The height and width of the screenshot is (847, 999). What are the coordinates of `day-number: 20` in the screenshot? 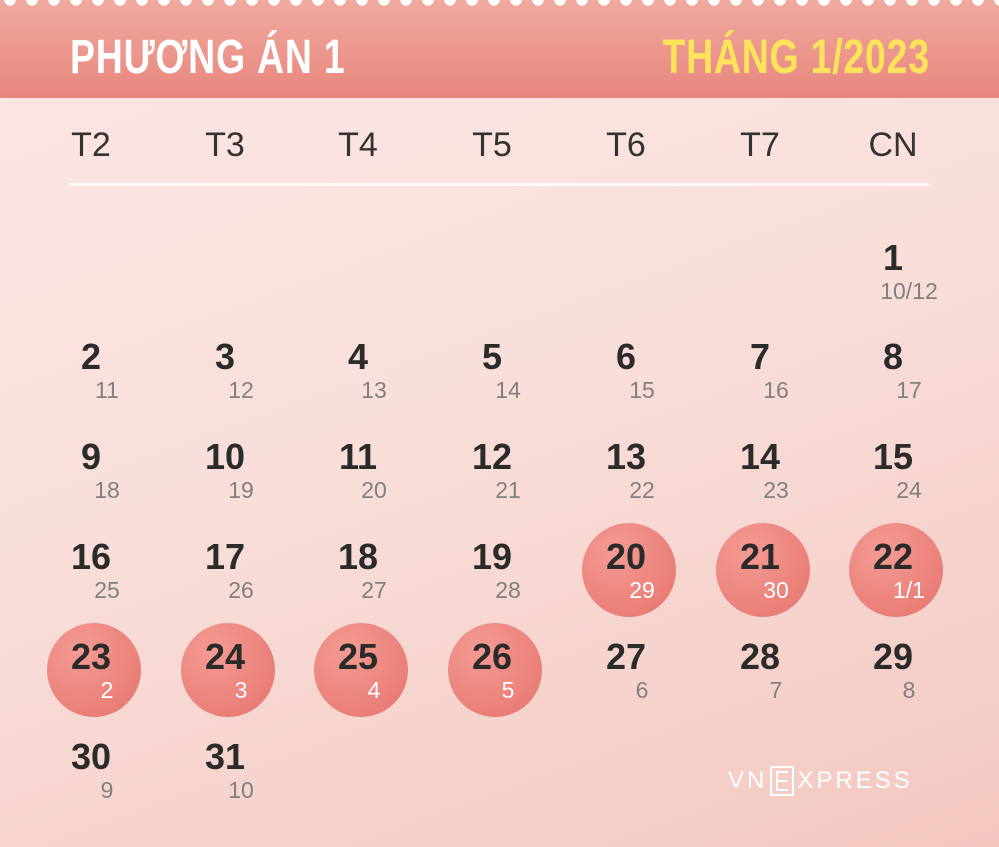 It's located at (626, 556).